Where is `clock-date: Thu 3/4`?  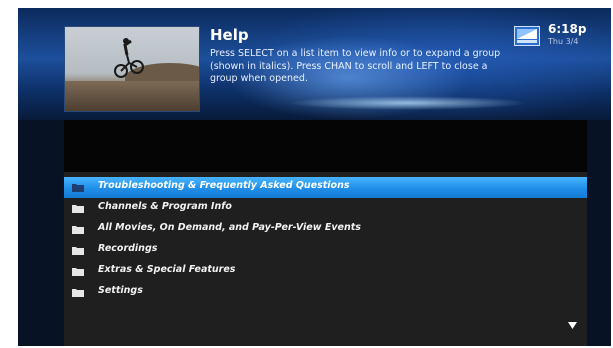 clock-date: Thu 3/4 is located at coordinates (563, 41).